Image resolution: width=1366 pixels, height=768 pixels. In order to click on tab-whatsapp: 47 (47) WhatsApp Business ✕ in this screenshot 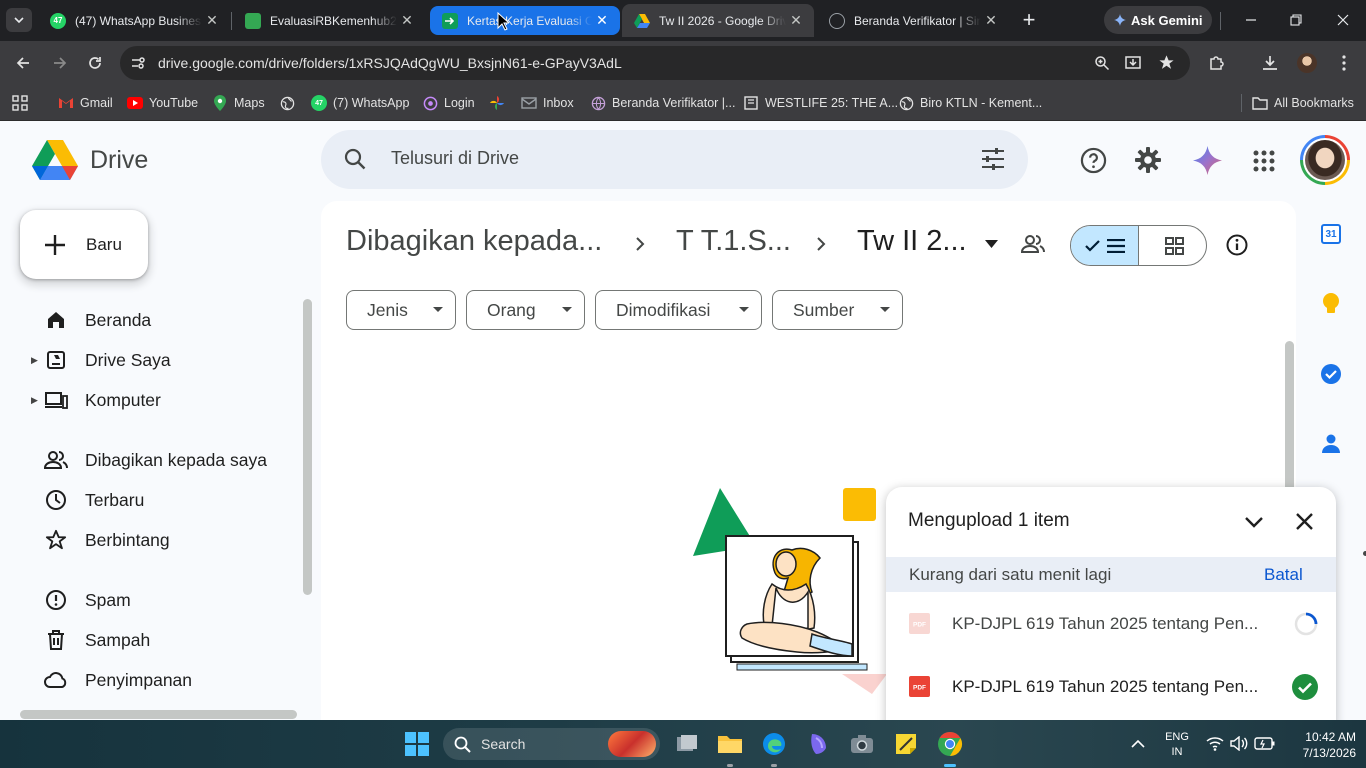, I will do `click(134, 20)`.